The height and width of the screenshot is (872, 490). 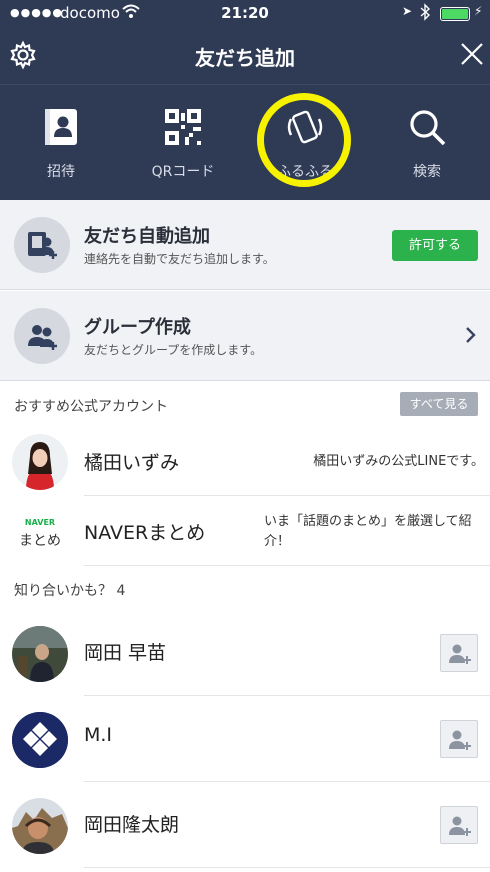 I want to click on list-item: M.I, so click(x=245, y=739).